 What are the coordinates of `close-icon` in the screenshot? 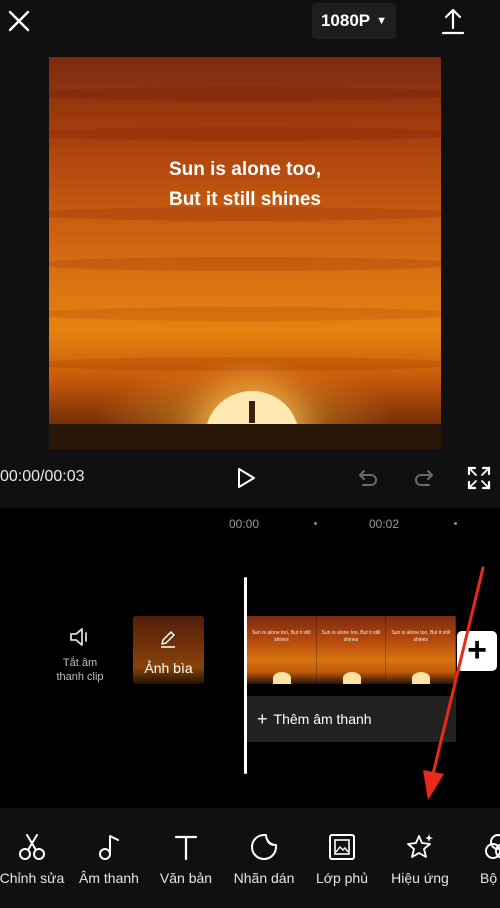 It's located at (19, 21).